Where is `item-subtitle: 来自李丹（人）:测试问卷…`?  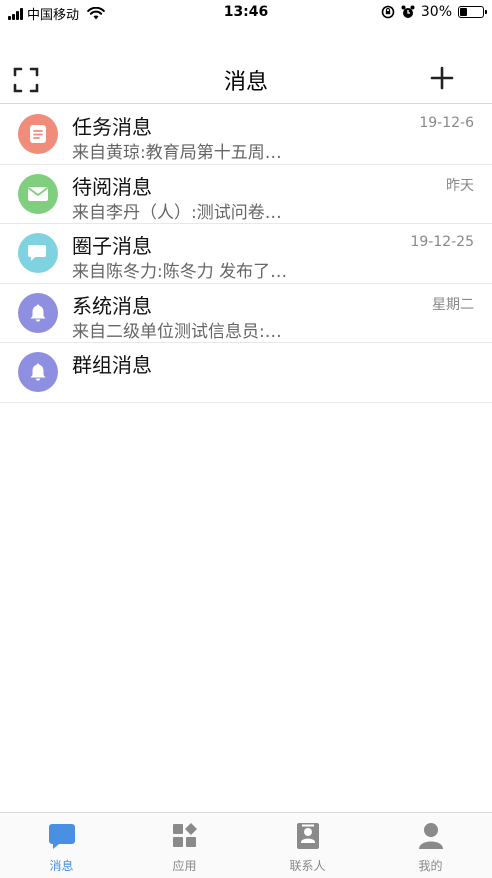
item-subtitle: 来自李丹（人）:测试问卷… is located at coordinates (177, 212).